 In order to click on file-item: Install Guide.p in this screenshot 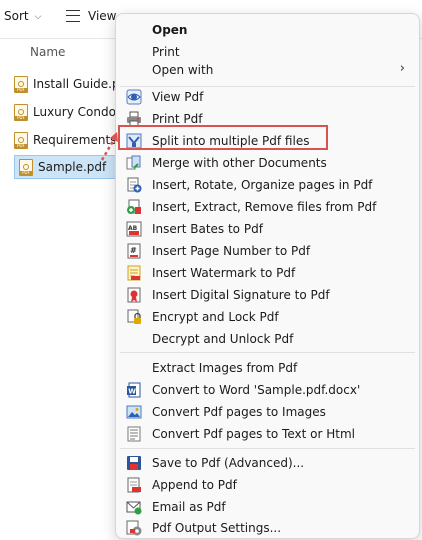, I will do `click(69, 84)`.